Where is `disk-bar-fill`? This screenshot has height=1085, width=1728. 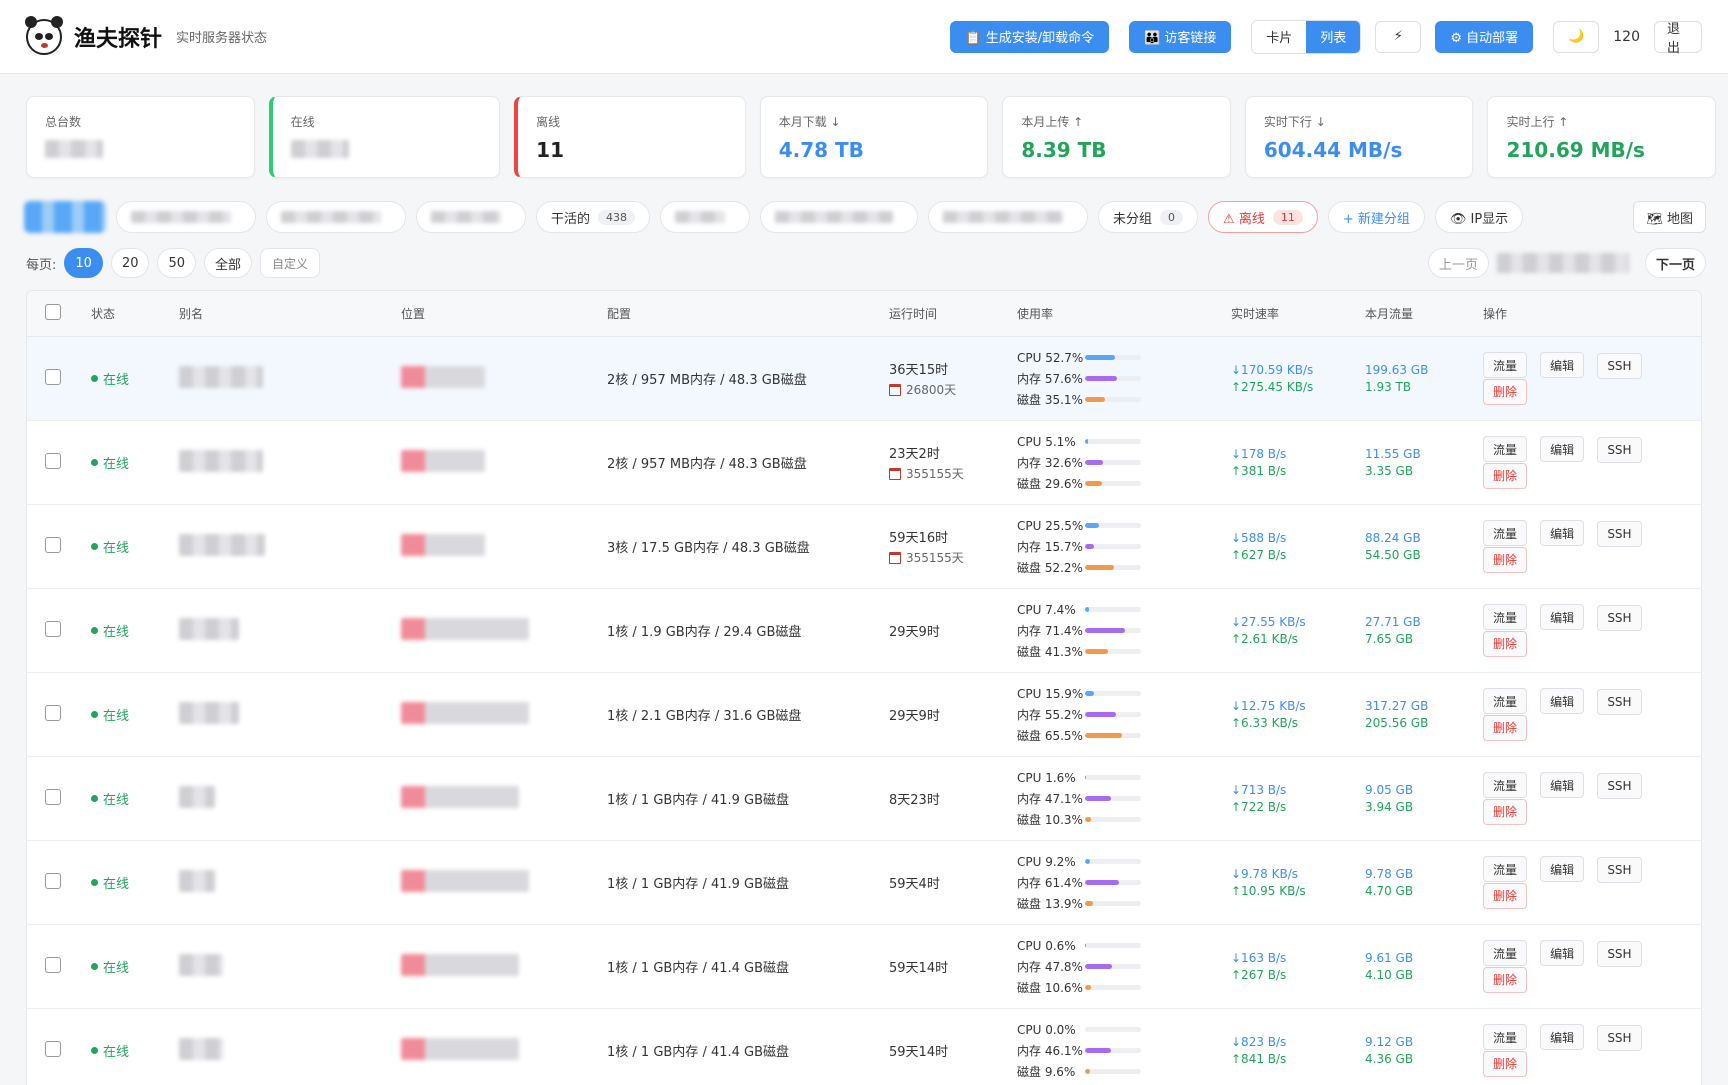 disk-bar-fill is located at coordinates (1095, 399).